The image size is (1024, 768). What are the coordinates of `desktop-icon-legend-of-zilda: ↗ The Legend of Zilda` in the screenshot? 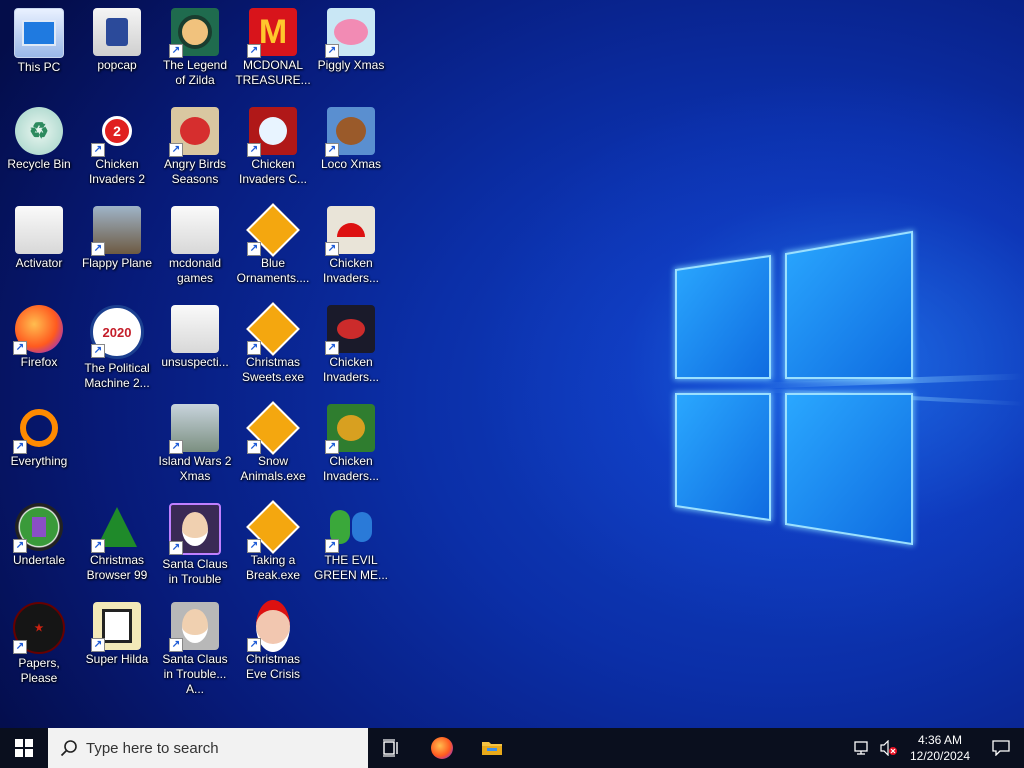 It's located at (195, 52).